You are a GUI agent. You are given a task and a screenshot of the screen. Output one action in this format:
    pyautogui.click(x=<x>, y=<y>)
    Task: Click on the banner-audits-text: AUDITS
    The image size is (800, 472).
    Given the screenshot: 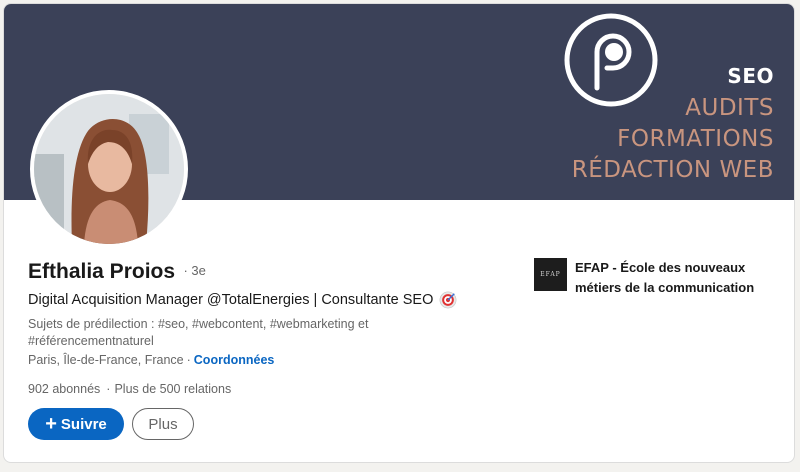 What is the action you would take?
    pyautogui.click(x=729, y=108)
    